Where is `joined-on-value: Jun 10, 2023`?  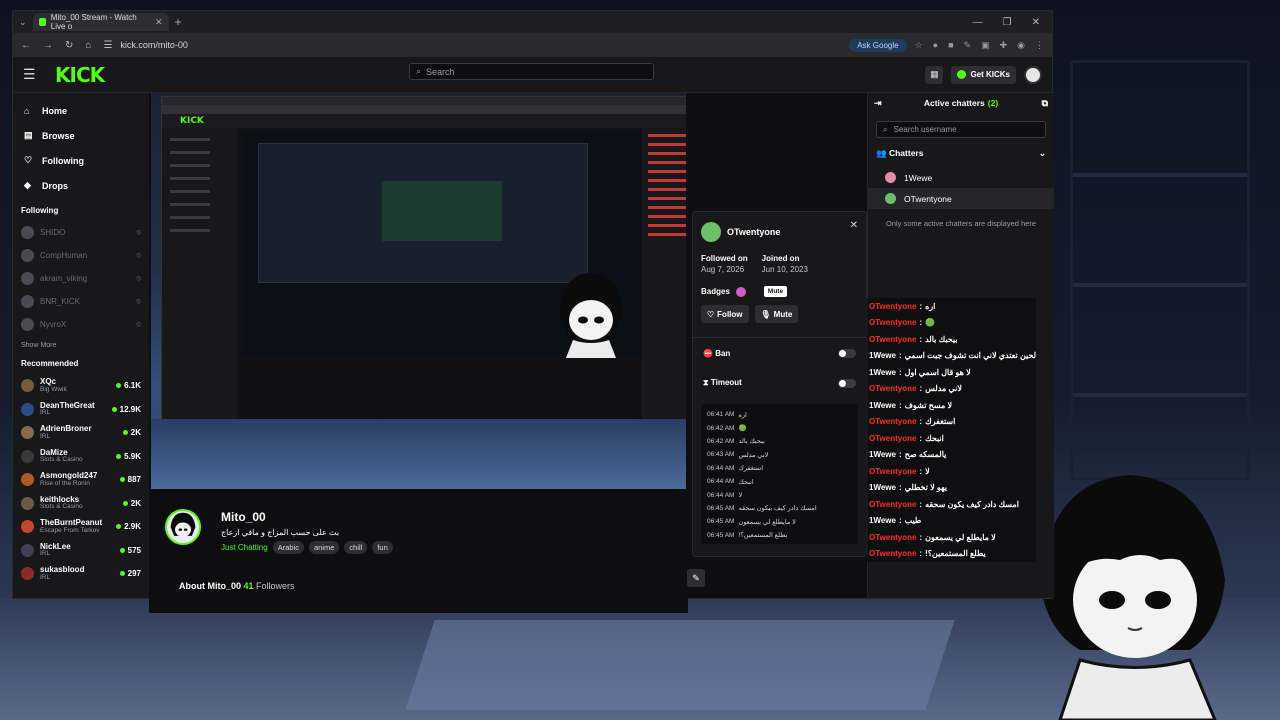
joined-on-value: Jun 10, 2023 is located at coordinates (784, 269).